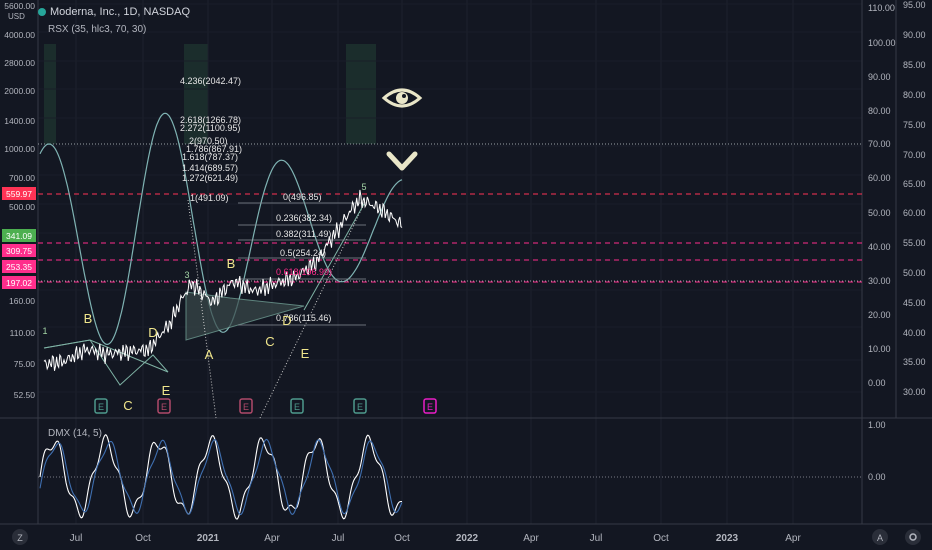 The width and height of the screenshot is (932, 550). I want to click on fib-level-label: 1.272(621.49), so click(210, 178).